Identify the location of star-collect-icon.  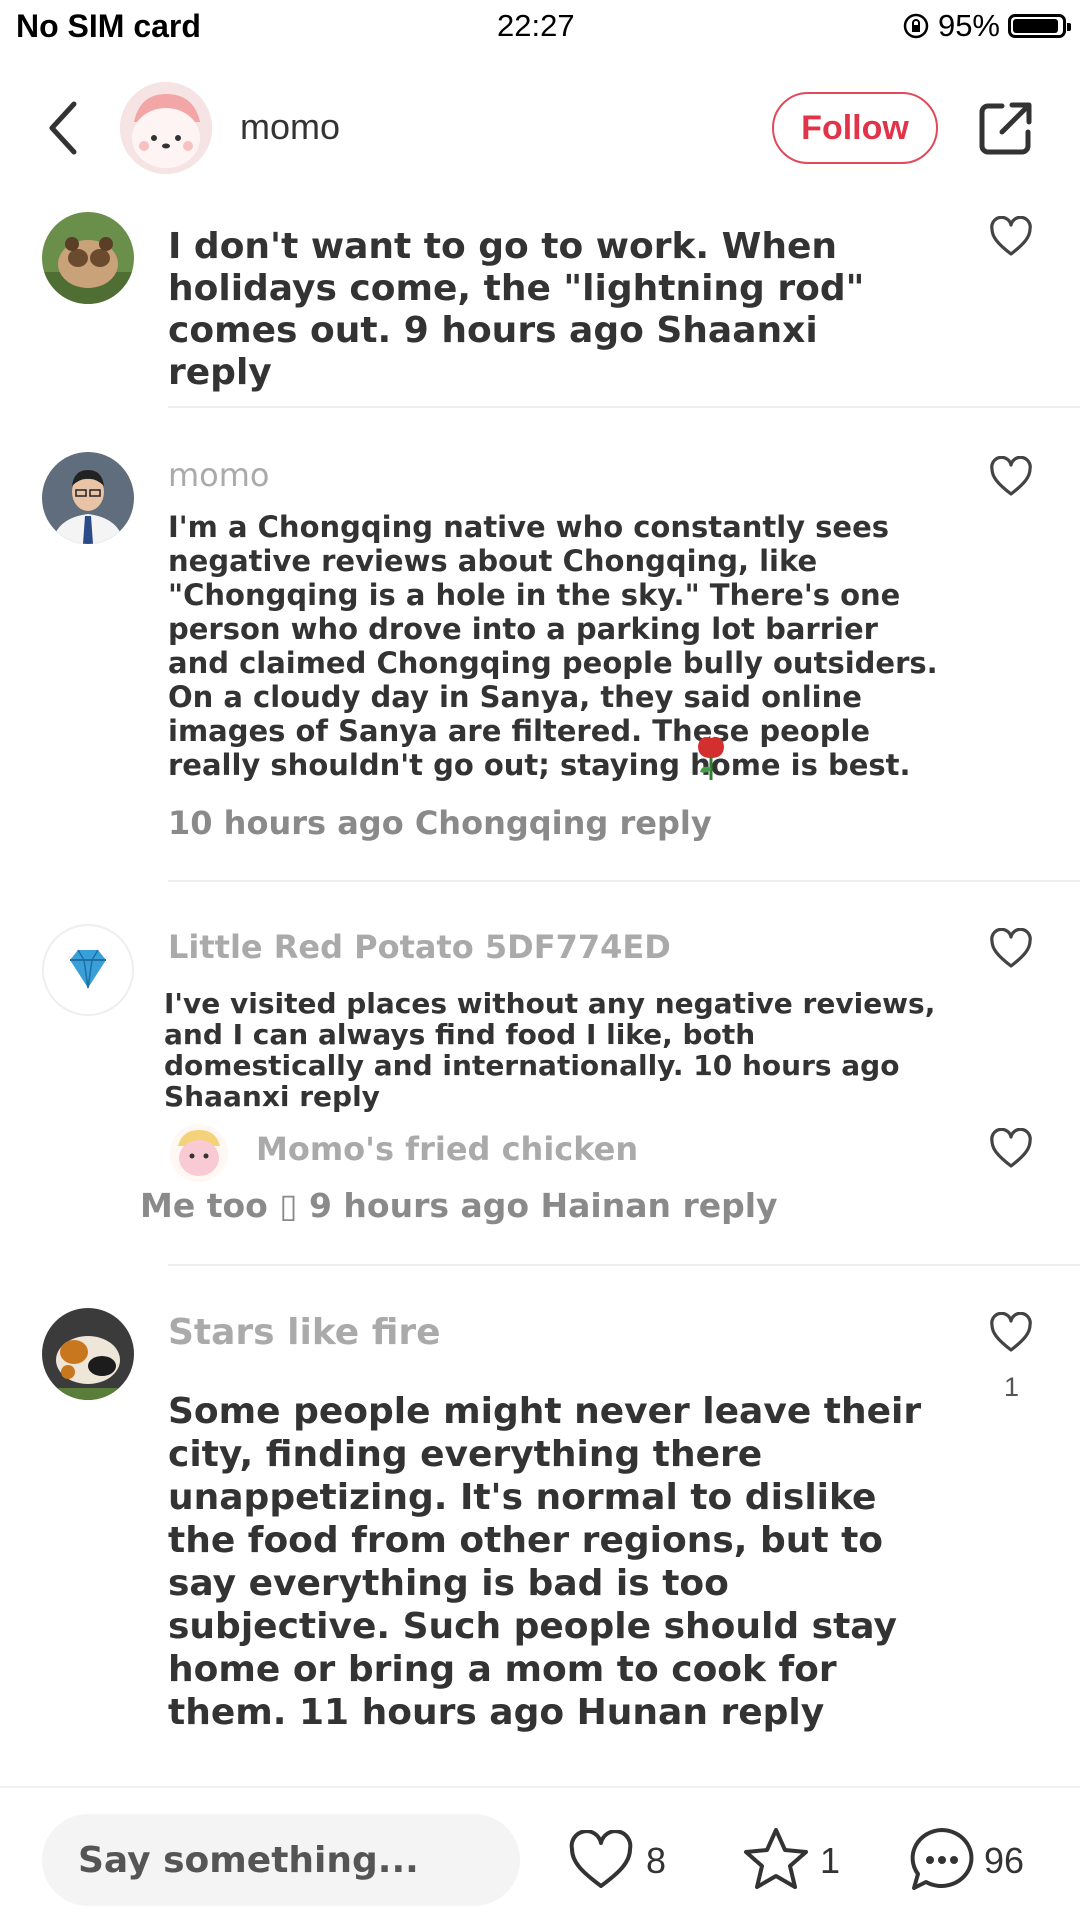
(776, 1859).